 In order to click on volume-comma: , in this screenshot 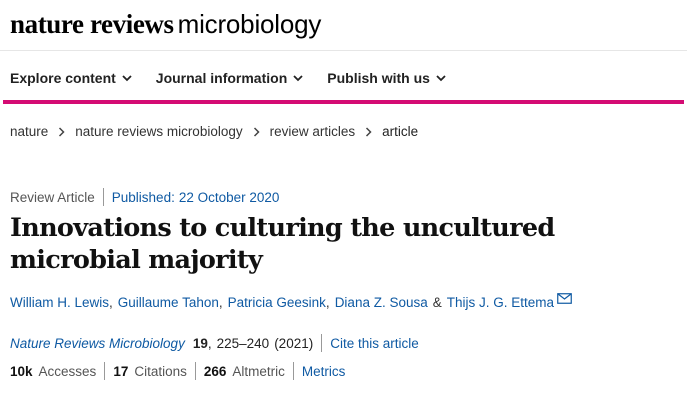, I will do `click(209, 343)`.